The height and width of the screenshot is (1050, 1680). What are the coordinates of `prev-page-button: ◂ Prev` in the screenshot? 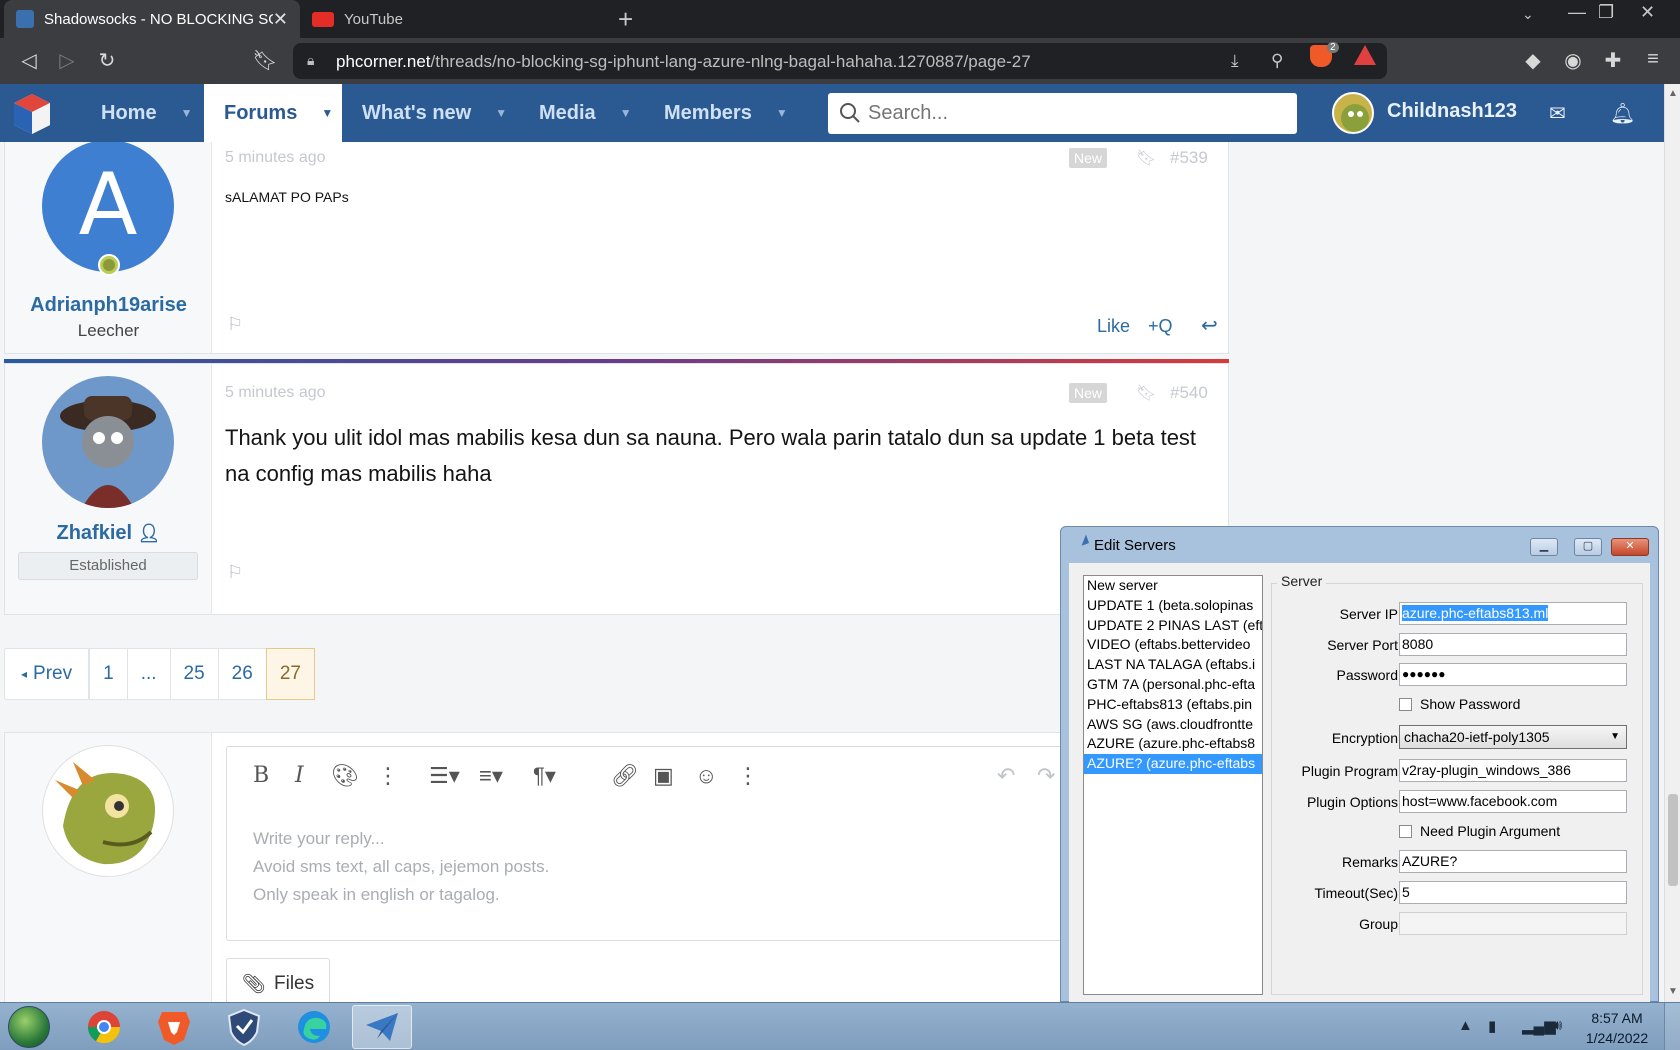 It's located at (47, 674).